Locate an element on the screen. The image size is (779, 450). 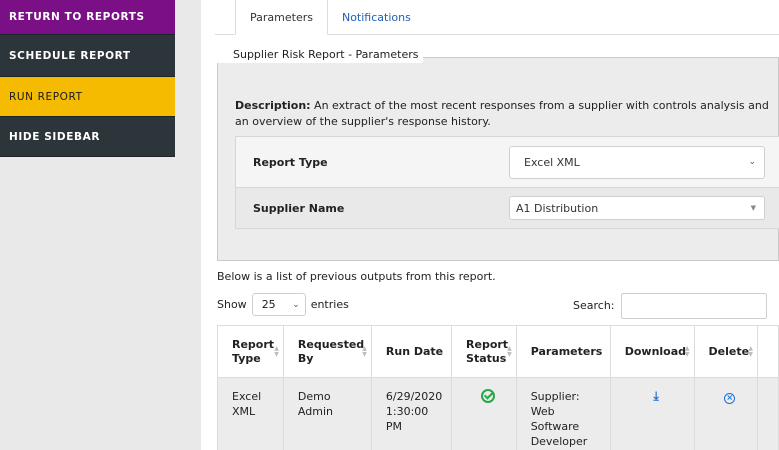
entries-value: 25 is located at coordinates (268, 304).